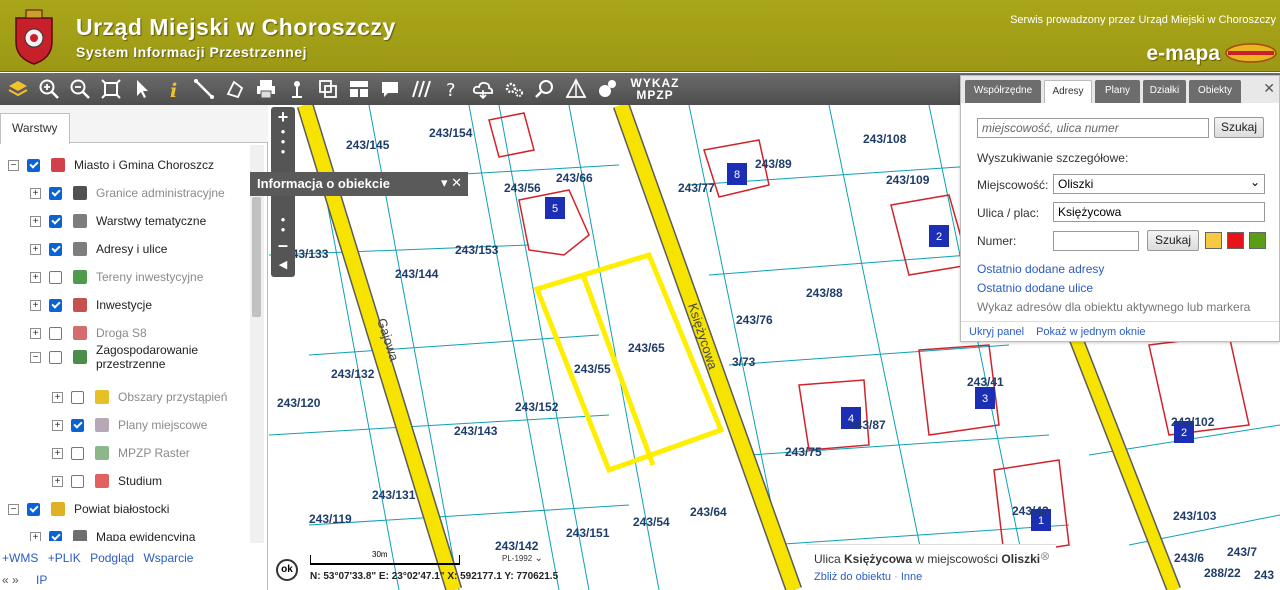  I want to click on layer-row: + Granice administracyjne, so click(127, 193).